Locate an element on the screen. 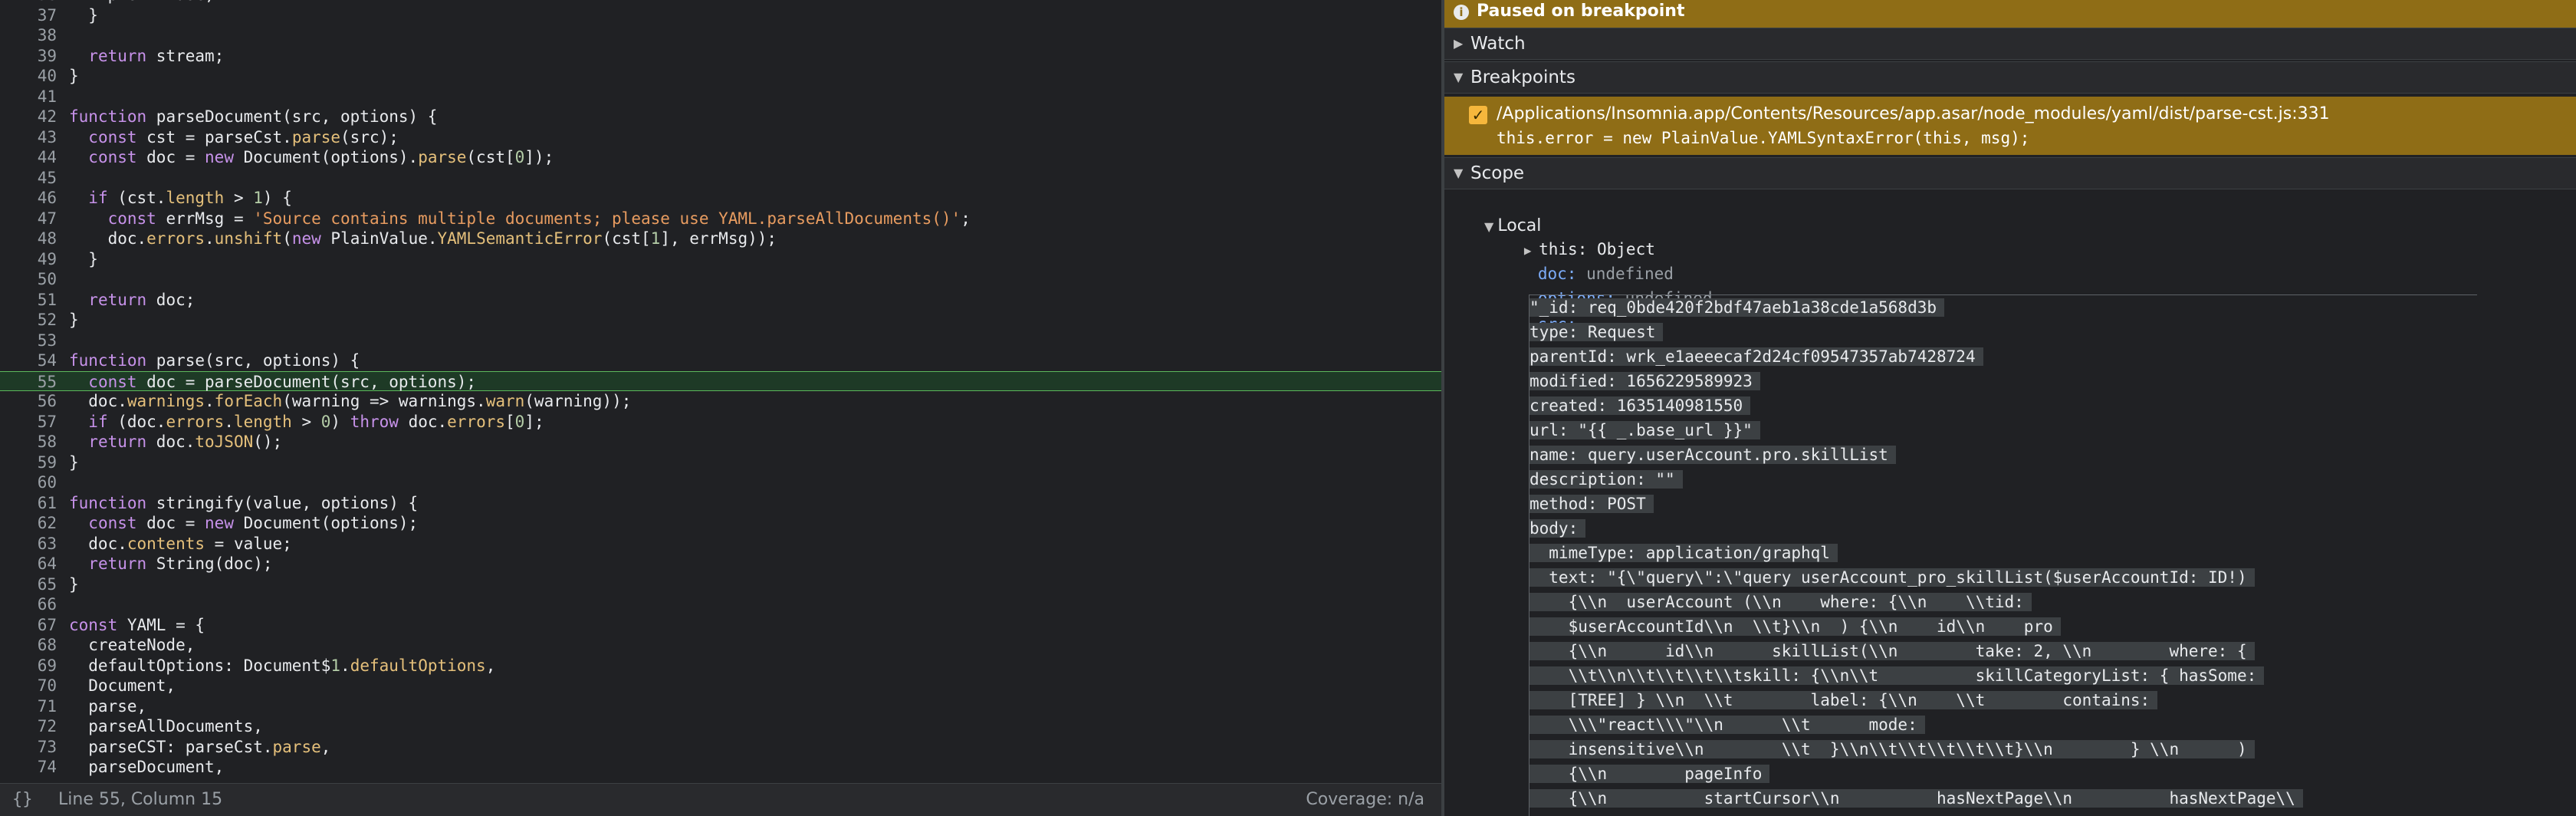 Image resolution: width=2576 pixels, height=816 pixels. line-number: 52 is located at coordinates (28, 320).